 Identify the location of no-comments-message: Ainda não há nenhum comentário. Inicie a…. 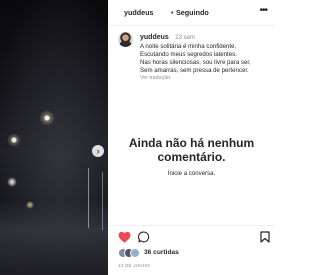
(191, 156).